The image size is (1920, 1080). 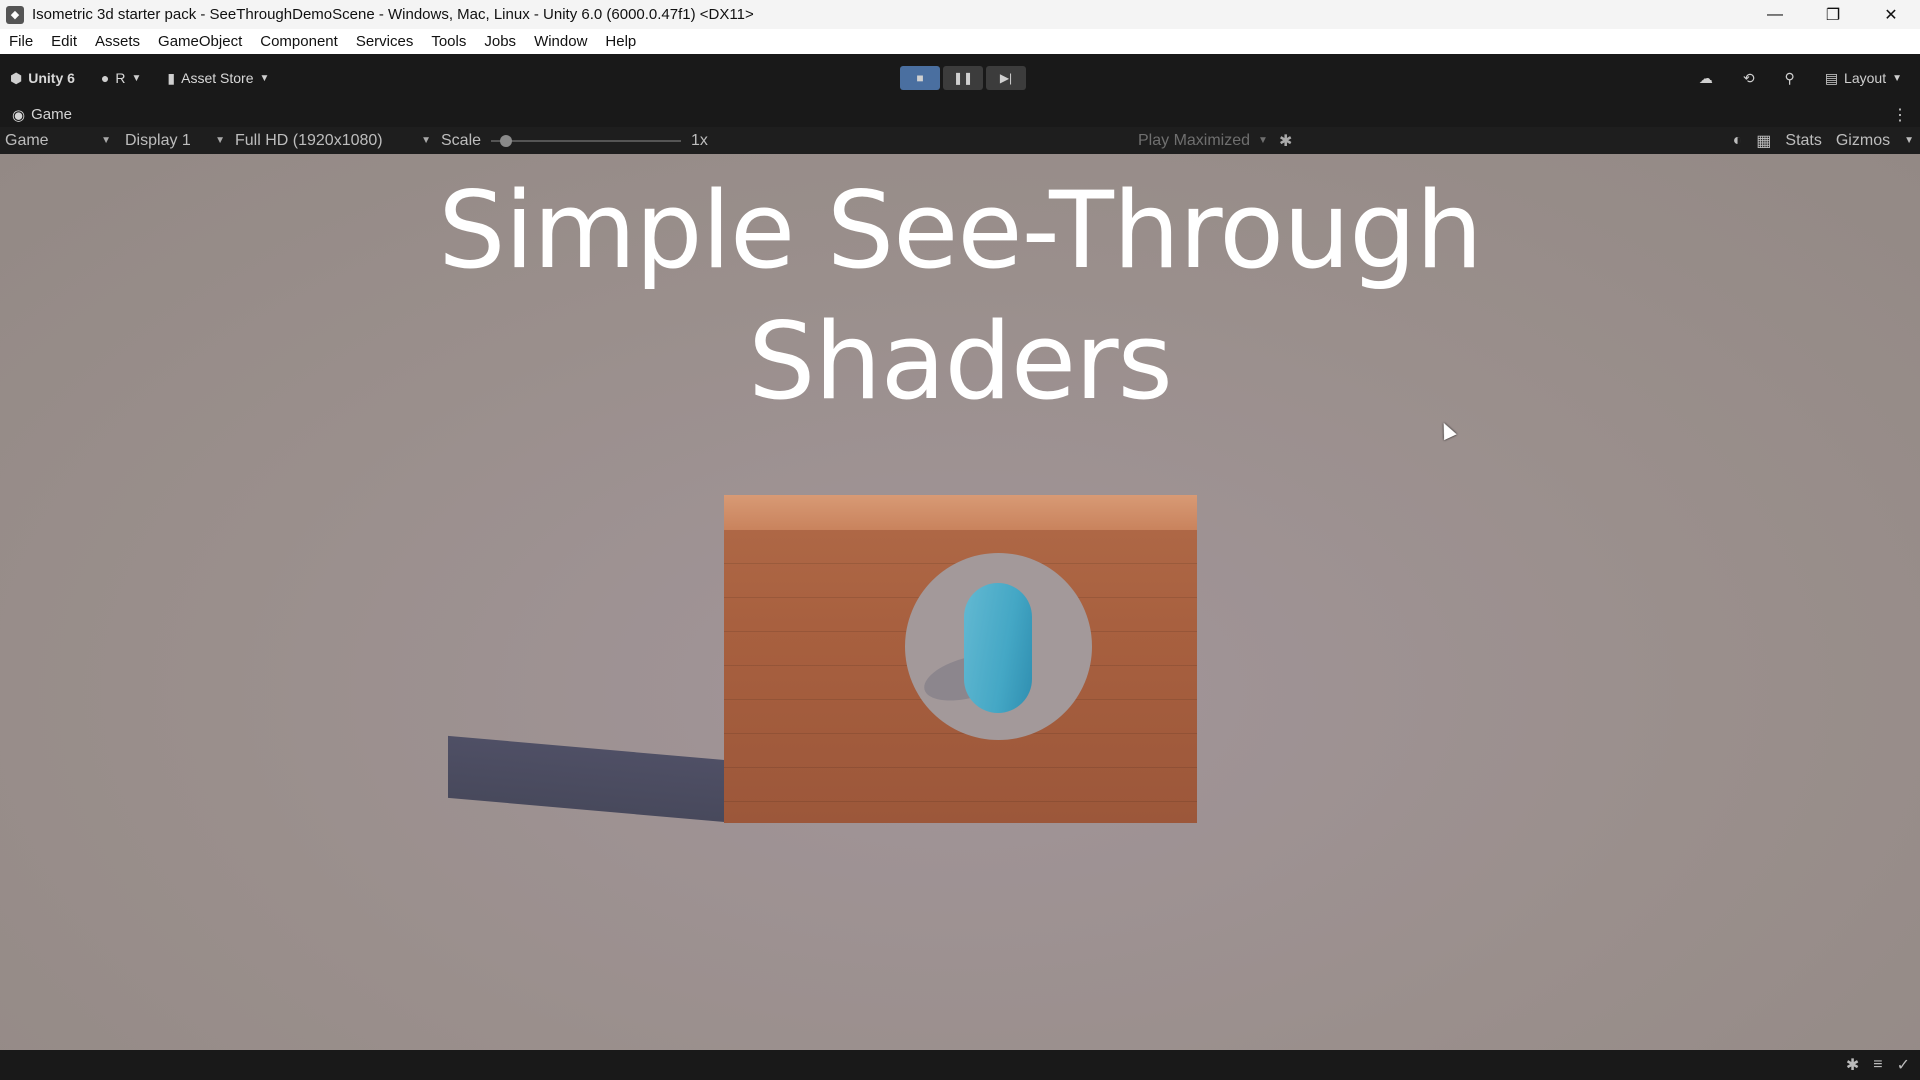 I want to click on display-label: Display 1, so click(x=158, y=140).